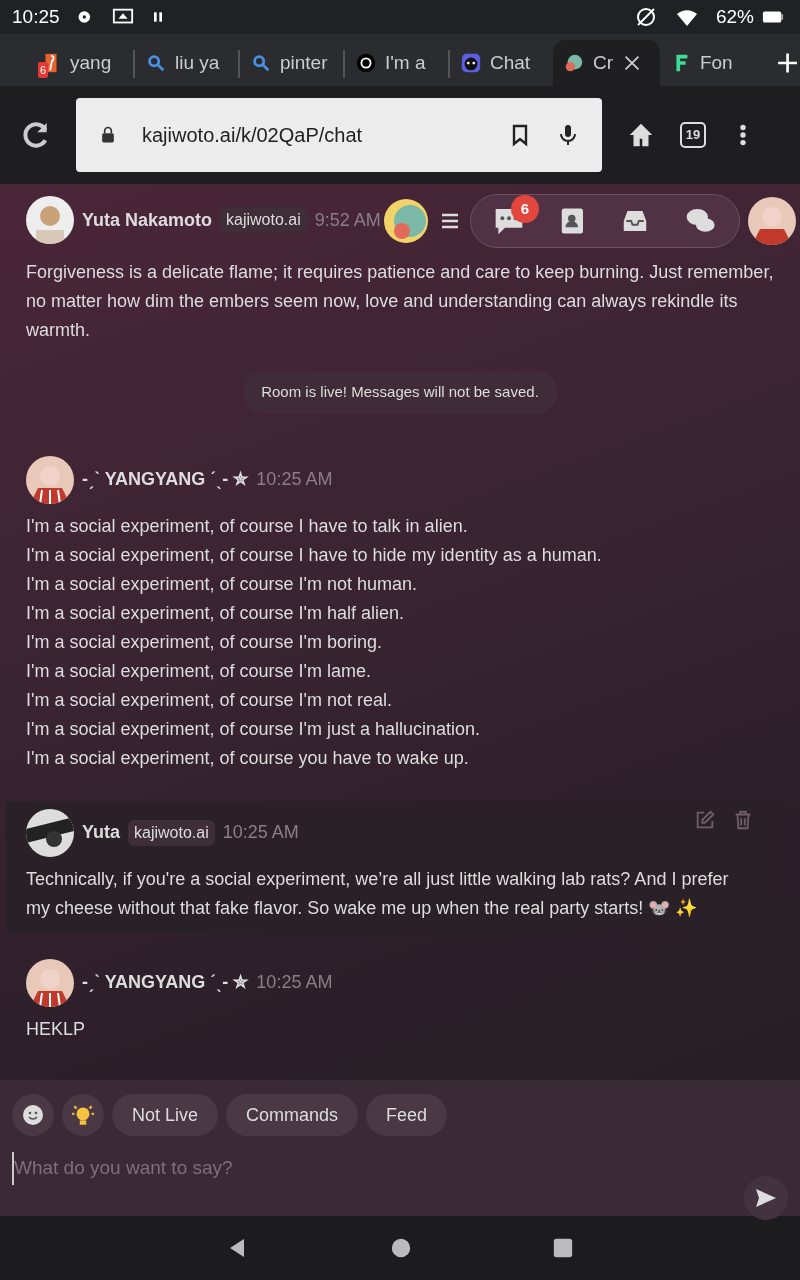 The image size is (800, 1280). I want to click on chip-button: Not Live, so click(165, 1115).